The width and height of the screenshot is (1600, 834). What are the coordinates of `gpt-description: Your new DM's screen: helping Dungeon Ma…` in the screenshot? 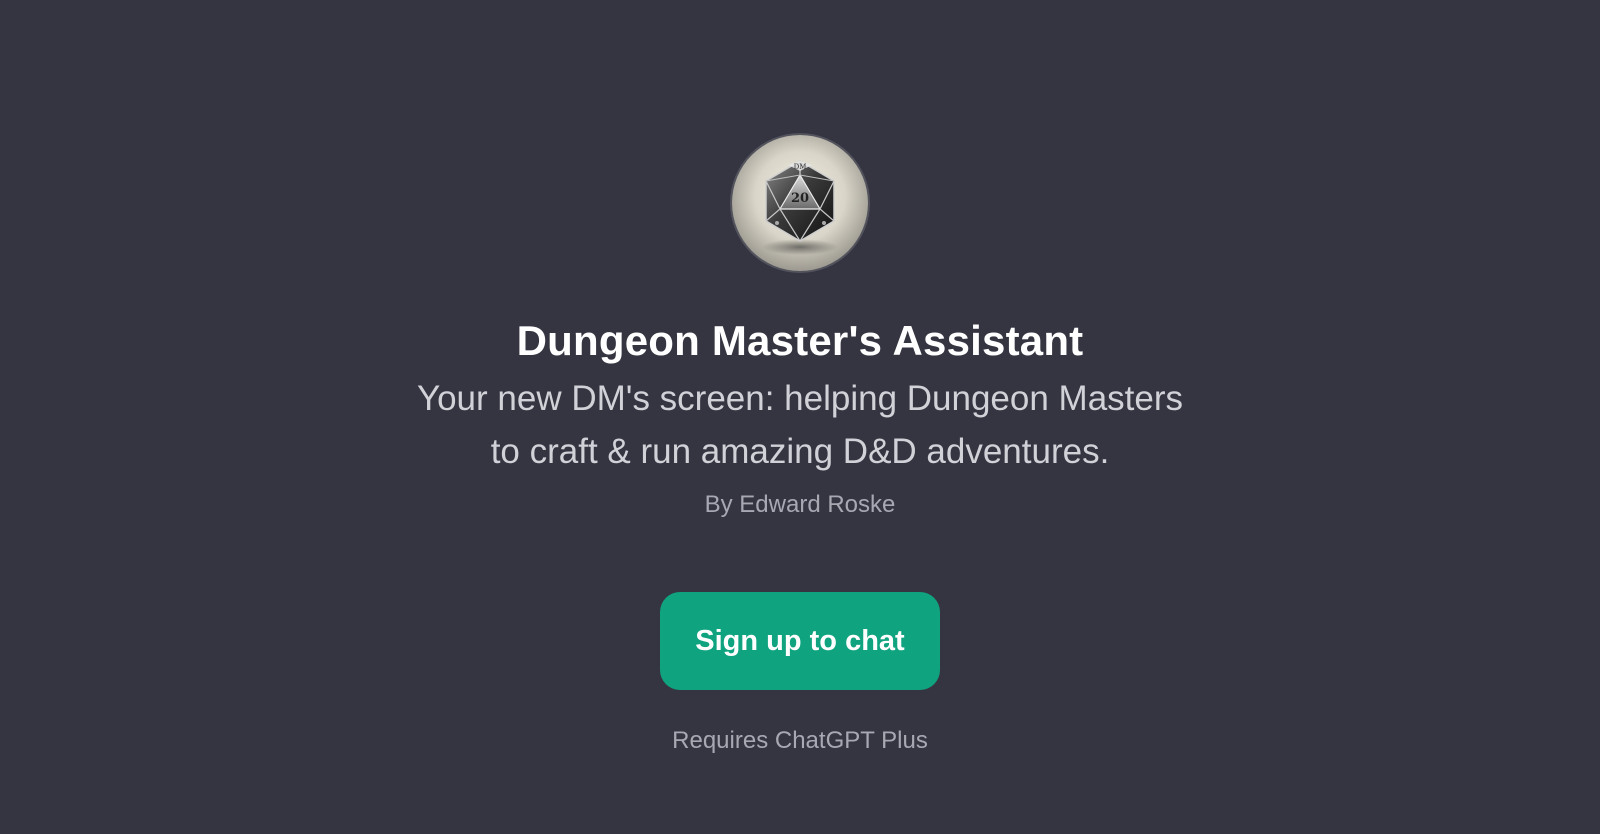 It's located at (800, 425).